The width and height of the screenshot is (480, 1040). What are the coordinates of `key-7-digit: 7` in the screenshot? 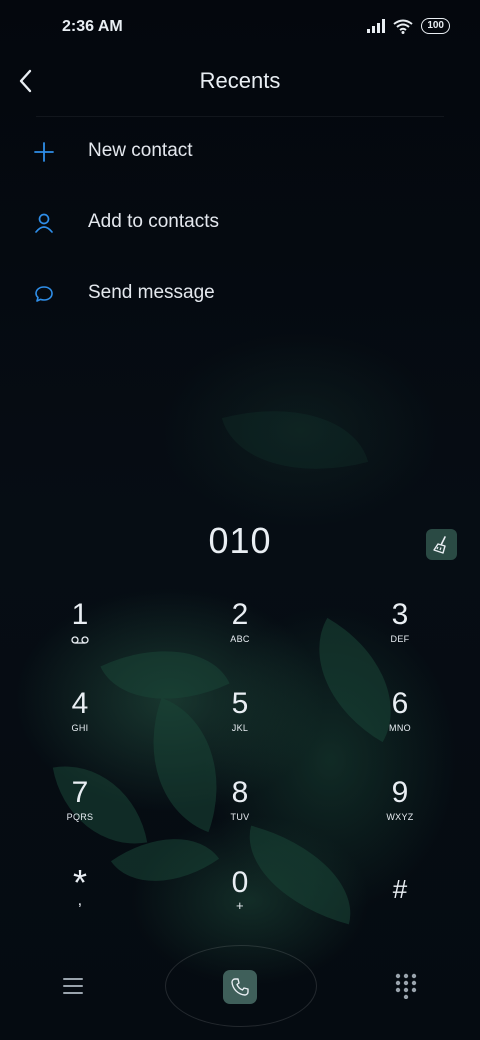 It's located at (80, 792).